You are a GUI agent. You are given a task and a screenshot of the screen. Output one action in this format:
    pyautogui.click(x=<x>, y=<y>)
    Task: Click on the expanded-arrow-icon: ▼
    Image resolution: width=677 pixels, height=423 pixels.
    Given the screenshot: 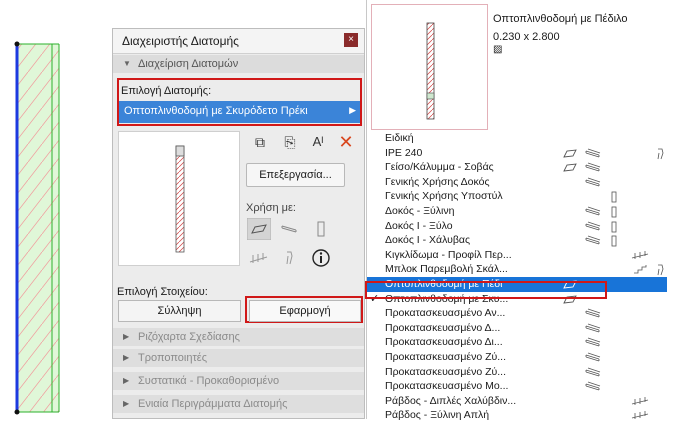 What is the action you would take?
    pyautogui.click(x=127, y=63)
    